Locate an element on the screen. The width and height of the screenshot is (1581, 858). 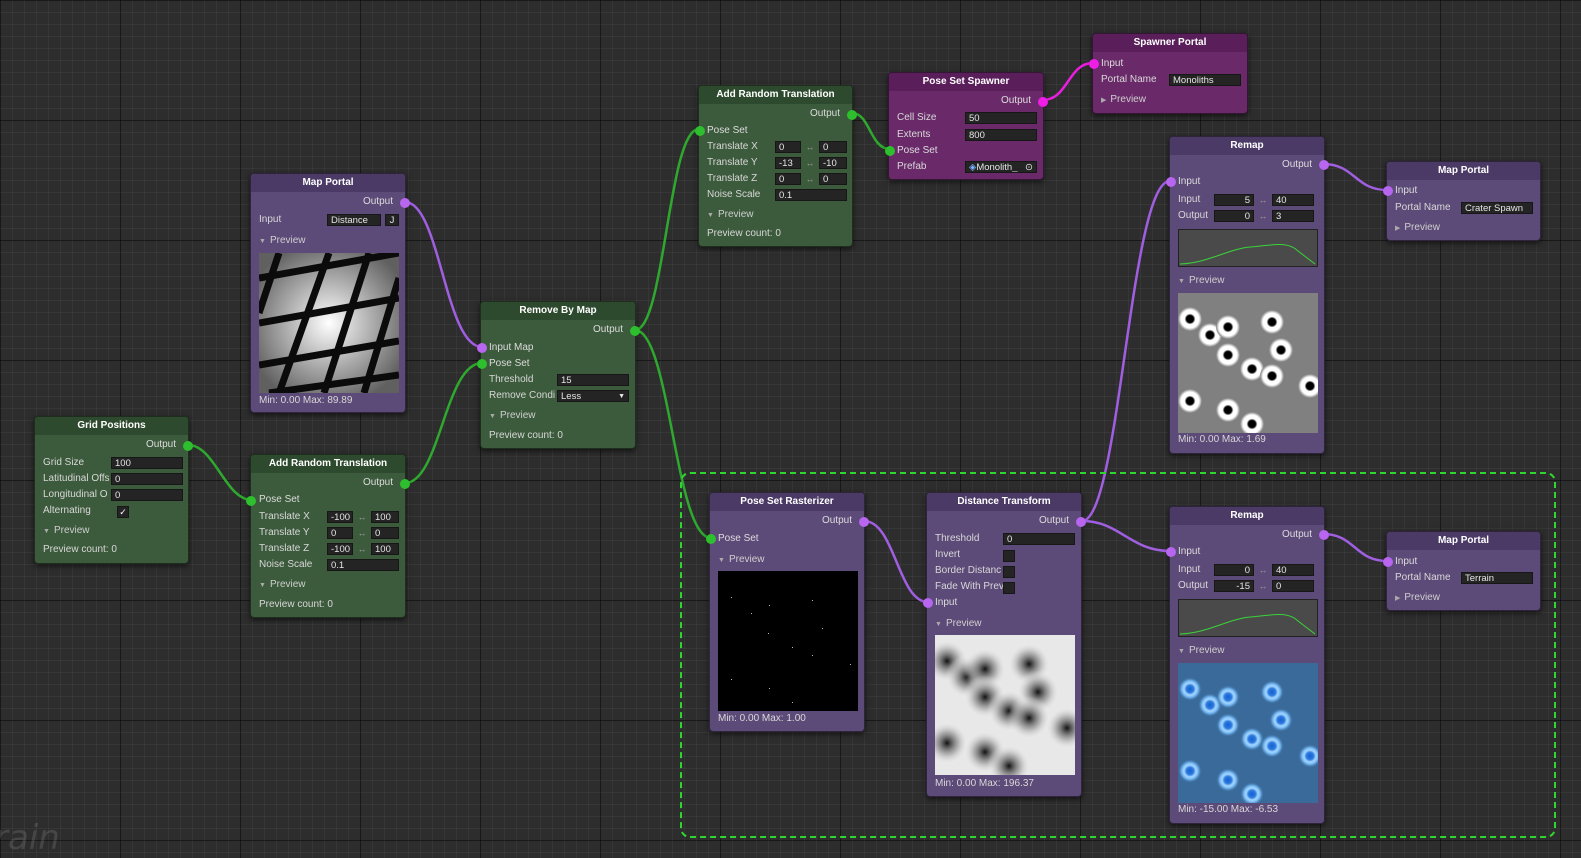
latitudinal-offset-field: 0 is located at coordinates (147, 479).